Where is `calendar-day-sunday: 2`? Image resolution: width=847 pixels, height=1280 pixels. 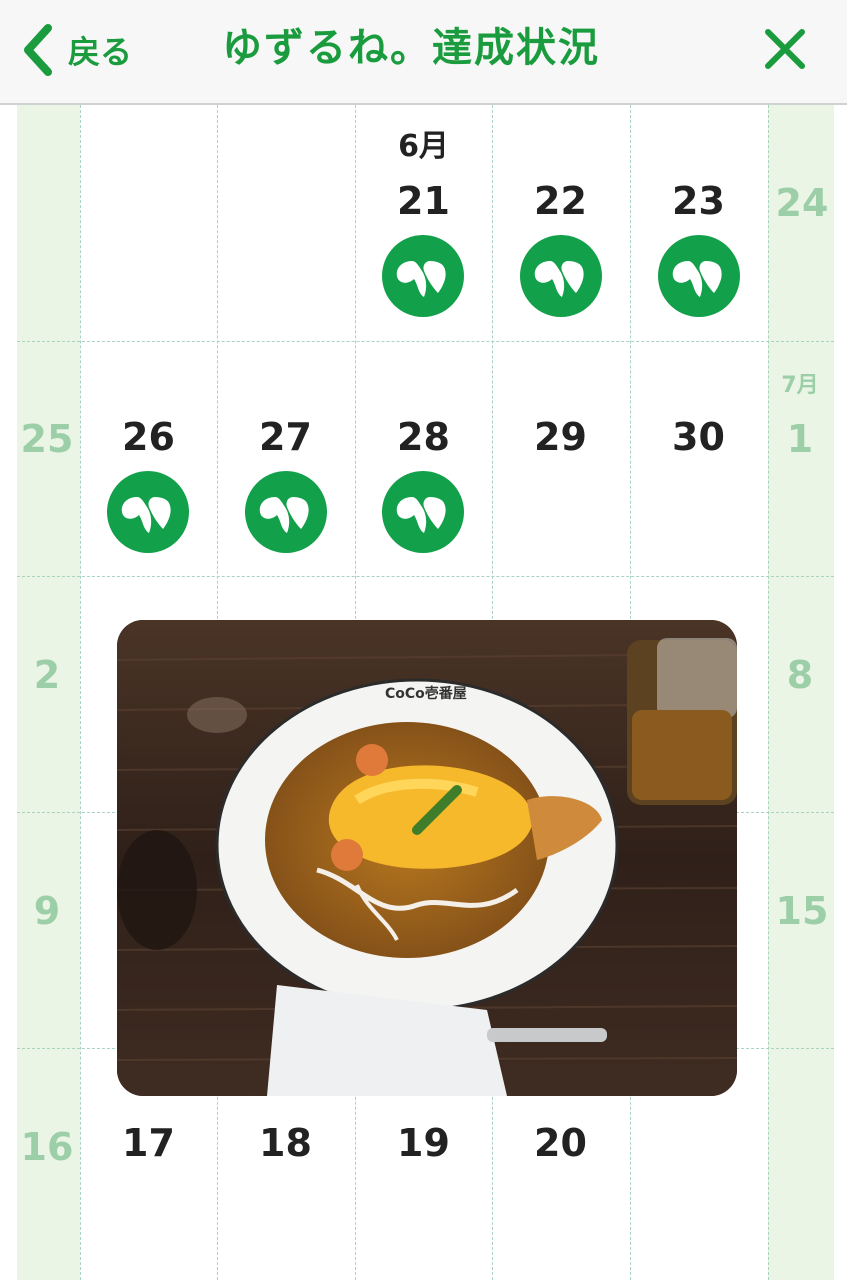
calendar-day-sunday: 2 is located at coordinates (47, 675).